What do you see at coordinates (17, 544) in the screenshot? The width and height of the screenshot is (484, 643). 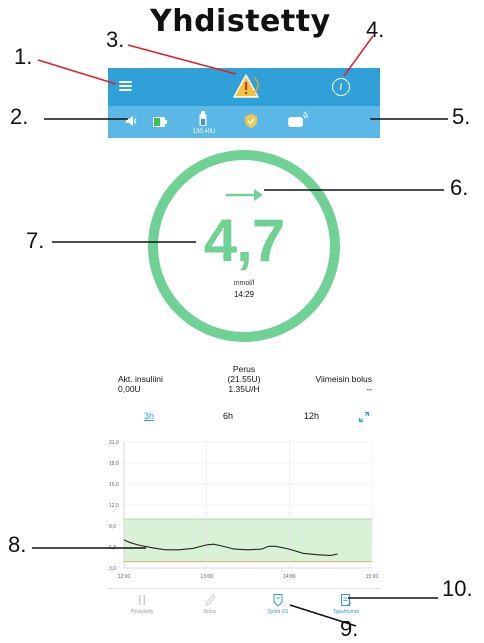 I see `callout-8: 8.` at bounding box center [17, 544].